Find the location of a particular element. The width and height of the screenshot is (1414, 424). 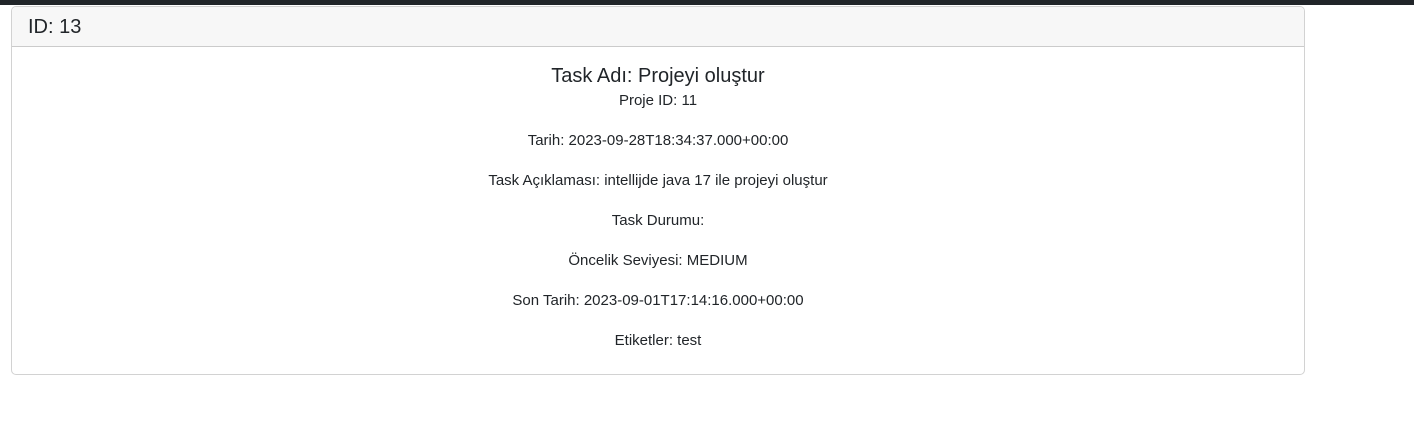

date-text: Tarih: 2023-09-28T18:34:37.000+00:00 is located at coordinates (658, 140).